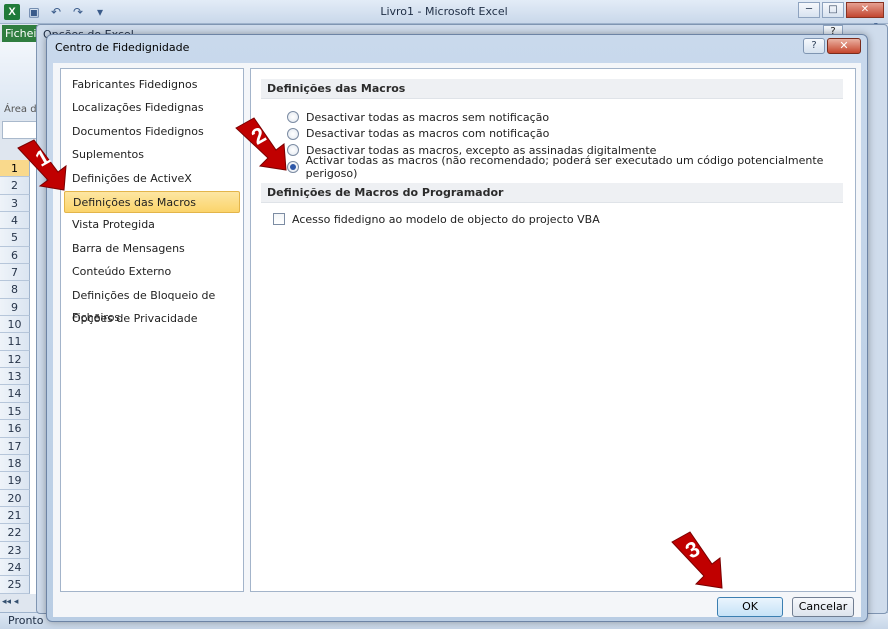 This screenshot has width=888, height=629. I want to click on close-button: ✕, so click(865, 10).